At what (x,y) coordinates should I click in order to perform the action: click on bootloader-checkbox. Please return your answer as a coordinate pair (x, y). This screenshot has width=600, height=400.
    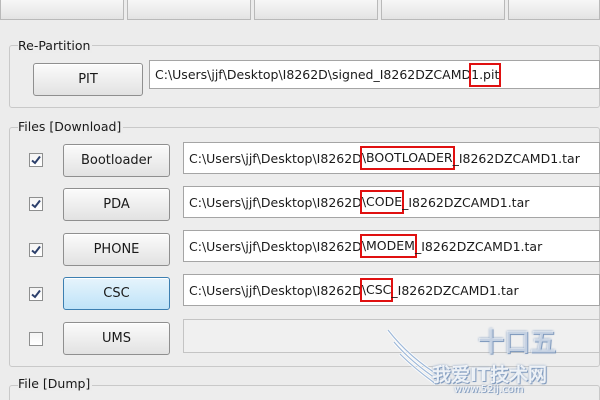
    Looking at the image, I should click on (36, 160).